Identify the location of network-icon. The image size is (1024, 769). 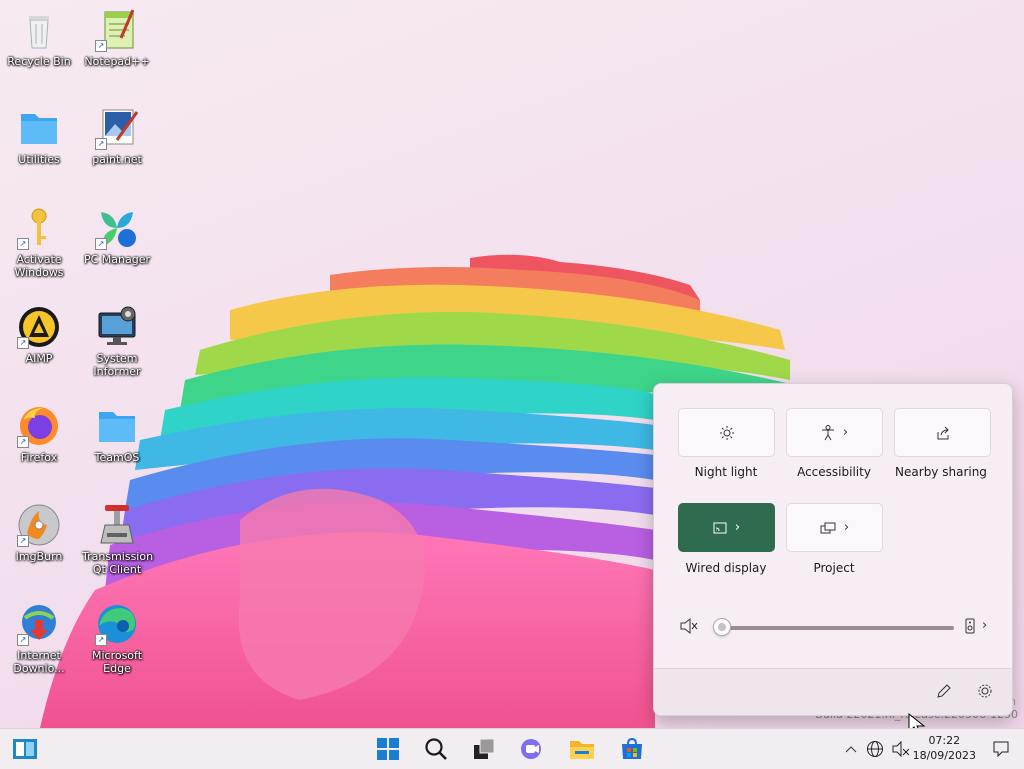
(875, 749).